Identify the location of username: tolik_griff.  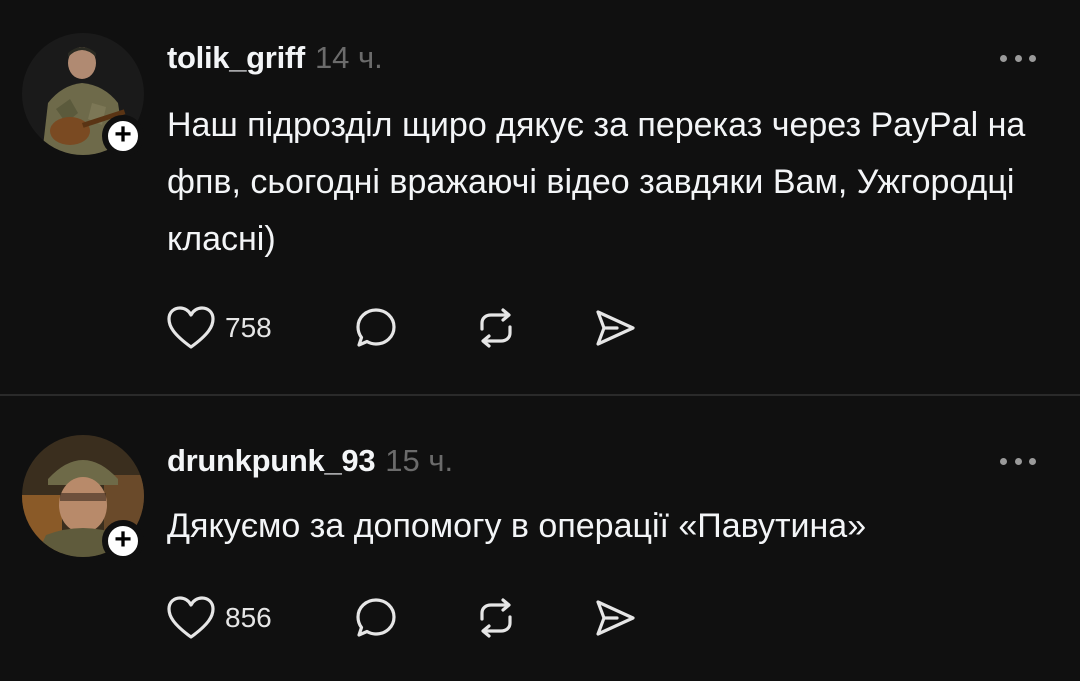
(236, 58).